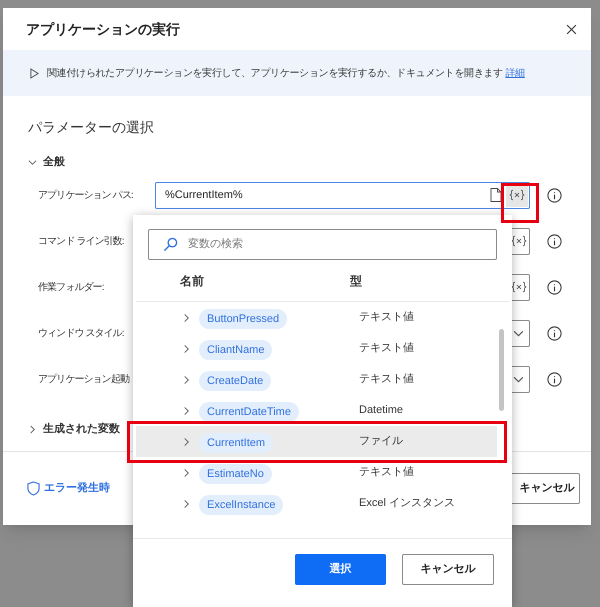 The height and width of the screenshot is (607, 600). Describe the element at coordinates (520, 203) in the screenshot. I see `highlight-frame` at that location.